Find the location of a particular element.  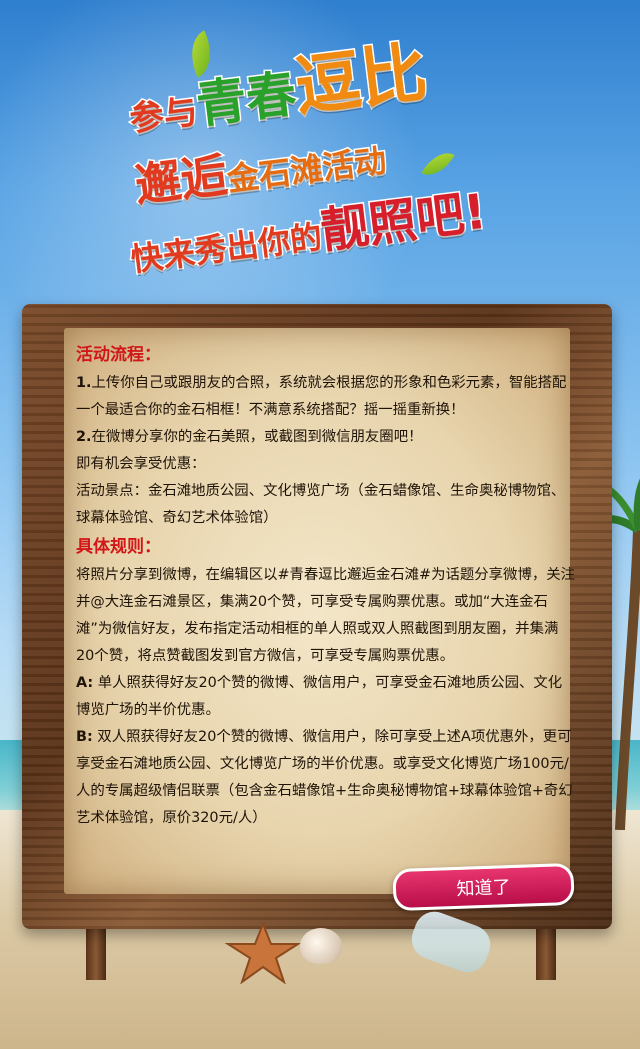

headline-text: 参与 is located at coordinates (163, 115).